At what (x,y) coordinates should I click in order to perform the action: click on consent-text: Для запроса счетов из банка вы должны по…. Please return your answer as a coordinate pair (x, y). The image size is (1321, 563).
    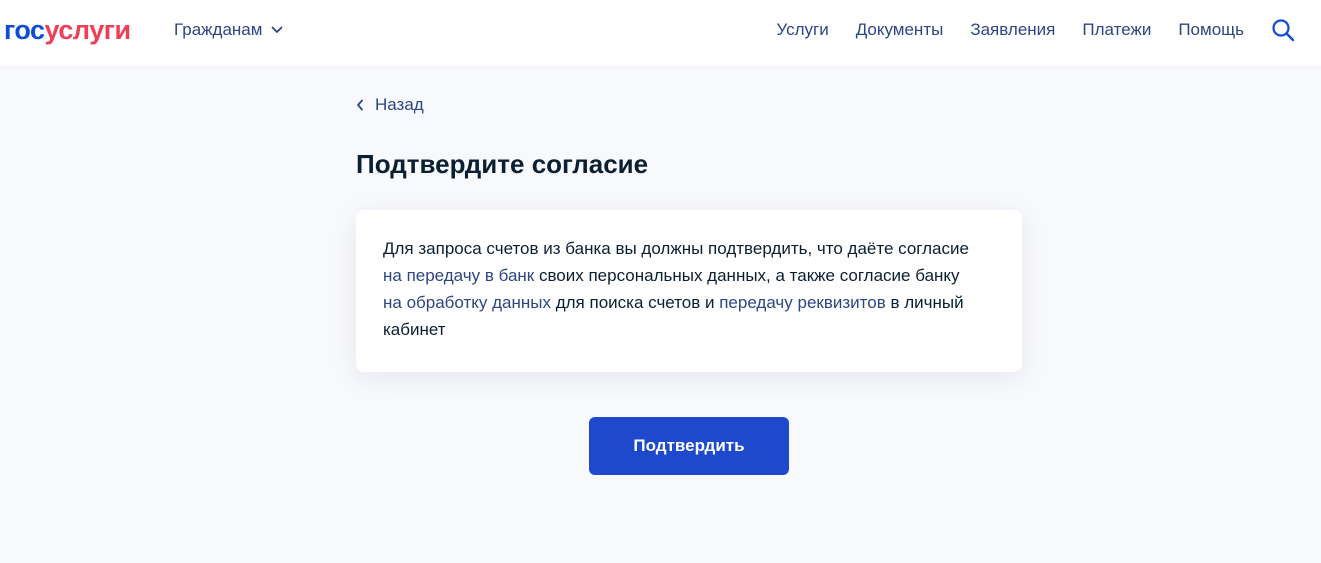
    Looking at the image, I should click on (683, 289).